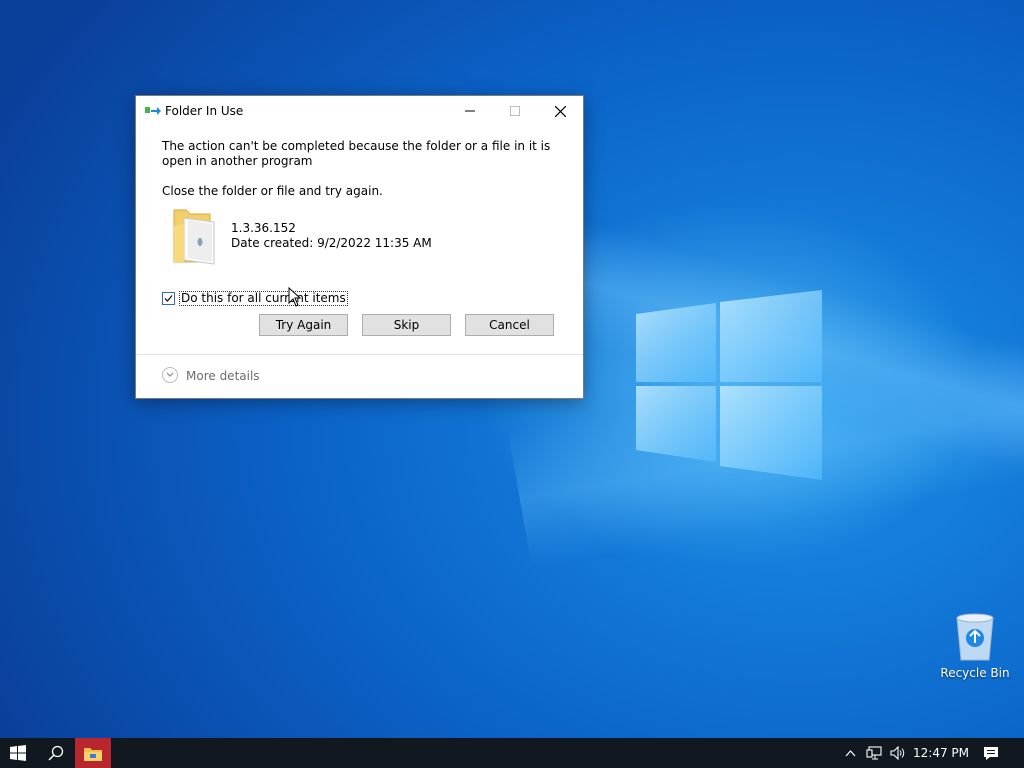 Image resolution: width=1024 pixels, height=768 pixels. I want to click on maximize-button, so click(515, 111).